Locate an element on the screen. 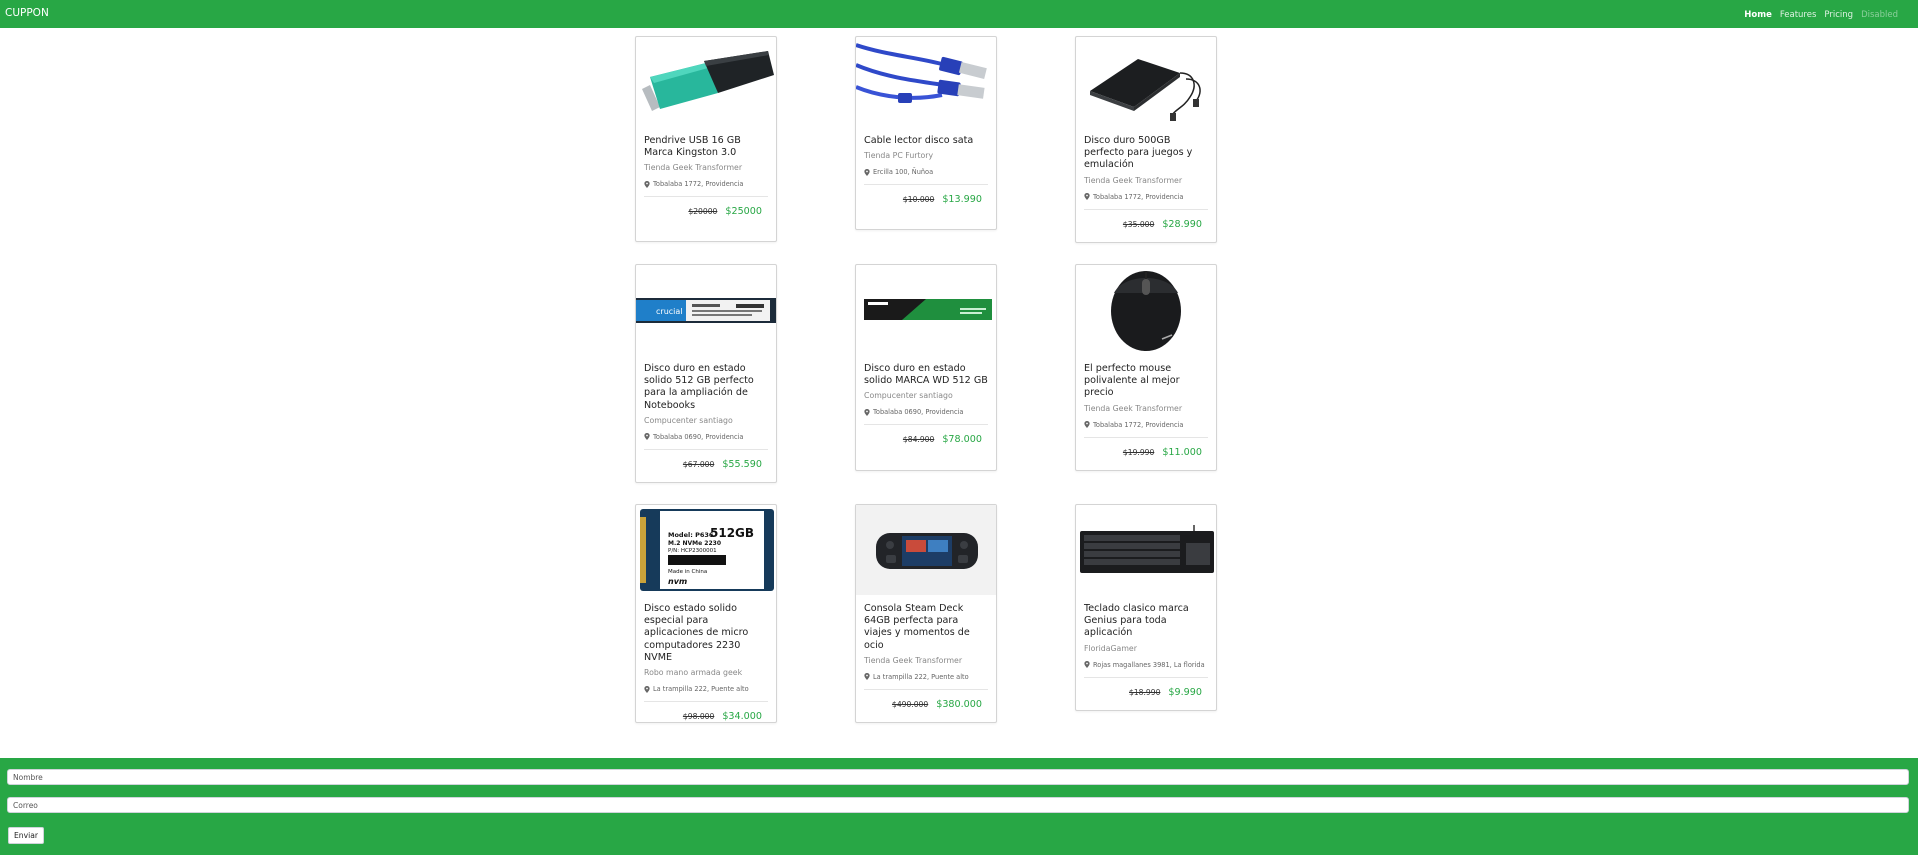  product-prices: $35.000 $28.990 is located at coordinates (1146, 222).